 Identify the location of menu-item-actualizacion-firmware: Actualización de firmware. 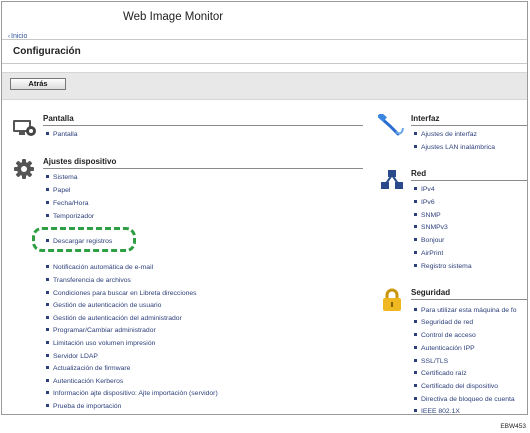
(88, 368).